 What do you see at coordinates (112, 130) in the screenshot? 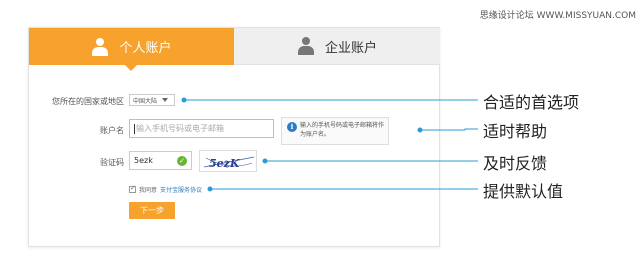
I see `account-label: 账户名` at bounding box center [112, 130].